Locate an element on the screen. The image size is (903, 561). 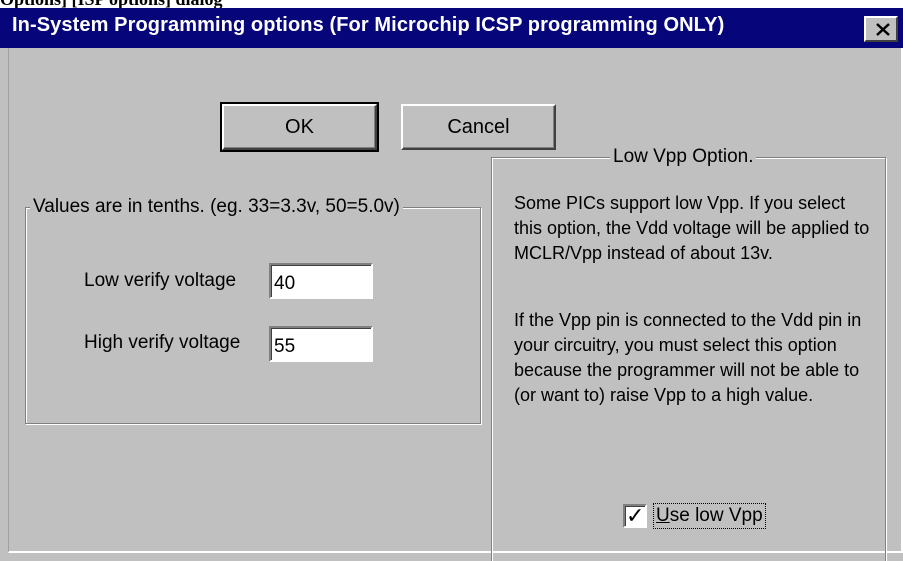
ok-button-label: OK is located at coordinates (299, 126).